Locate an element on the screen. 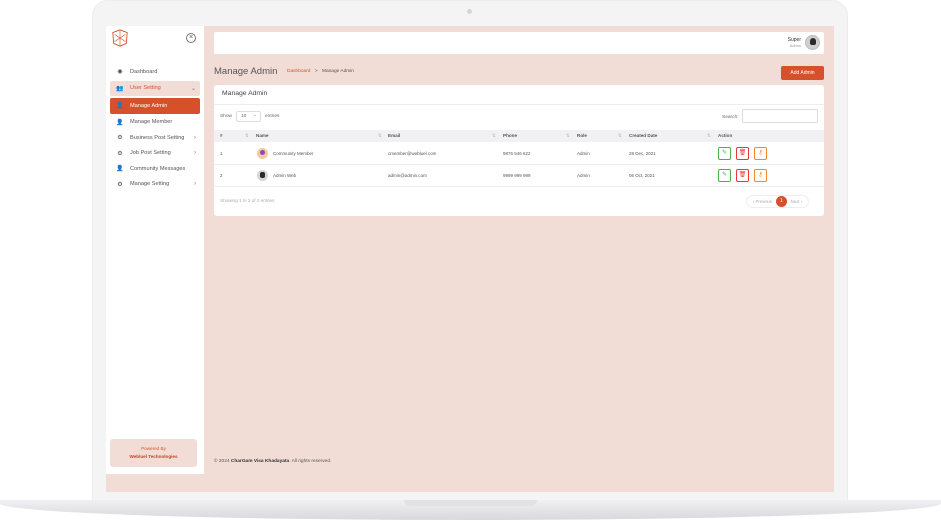  next-page-button: Next › is located at coordinates (796, 201).